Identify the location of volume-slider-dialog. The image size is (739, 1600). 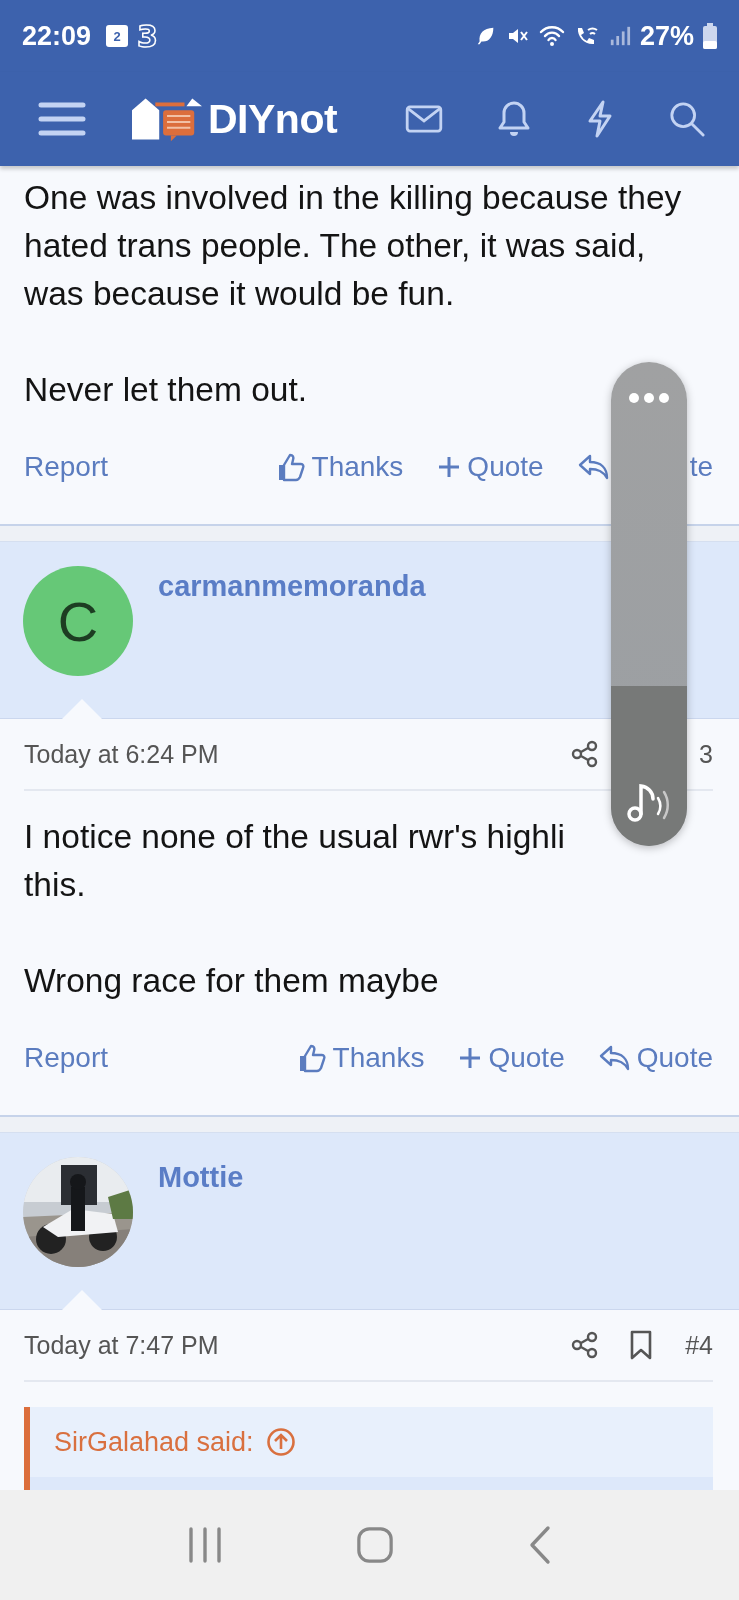
(649, 604).